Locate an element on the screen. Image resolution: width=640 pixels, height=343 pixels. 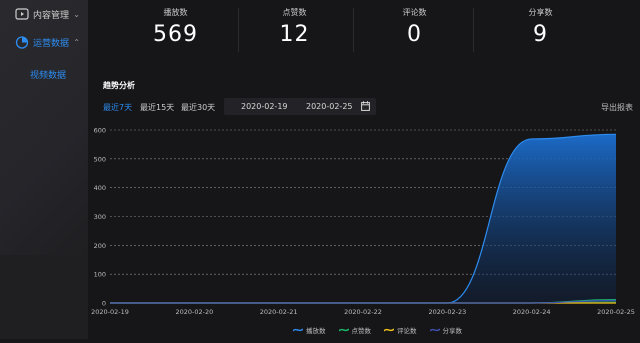
stat-value: 12 is located at coordinates (294, 34).